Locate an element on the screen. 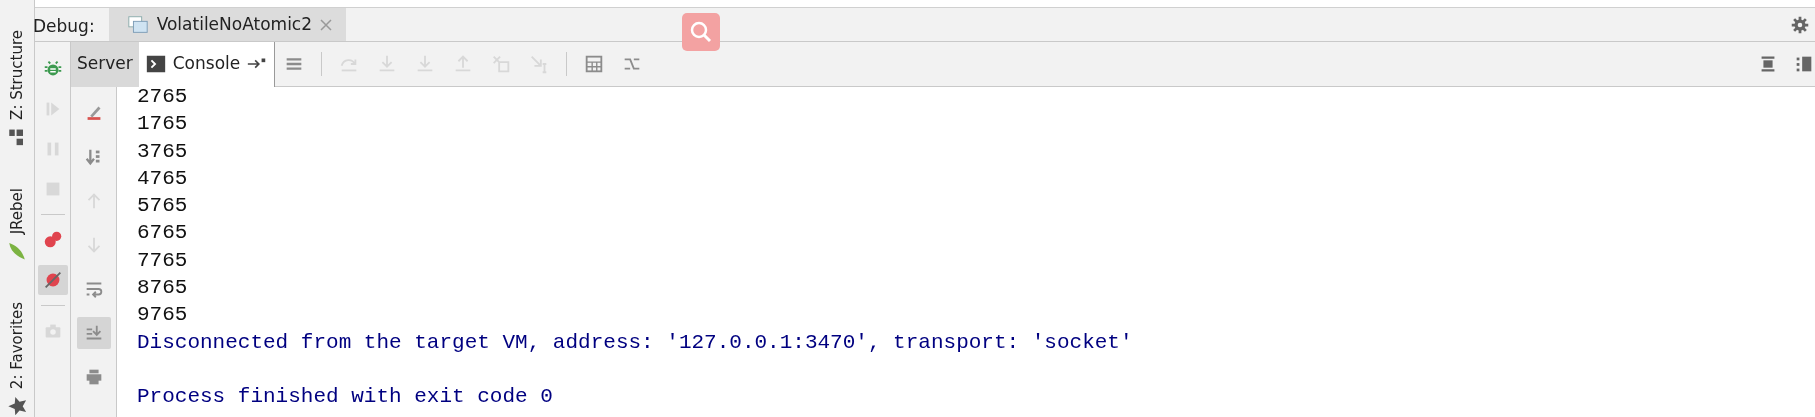  tool-window-tab: Z: Structure is located at coordinates (17, 89).